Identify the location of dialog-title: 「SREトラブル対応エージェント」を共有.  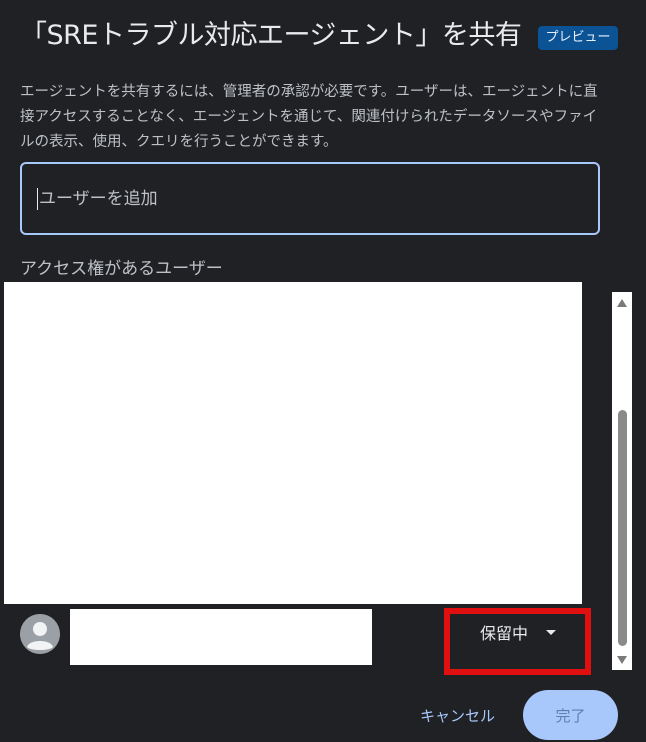
(271, 35).